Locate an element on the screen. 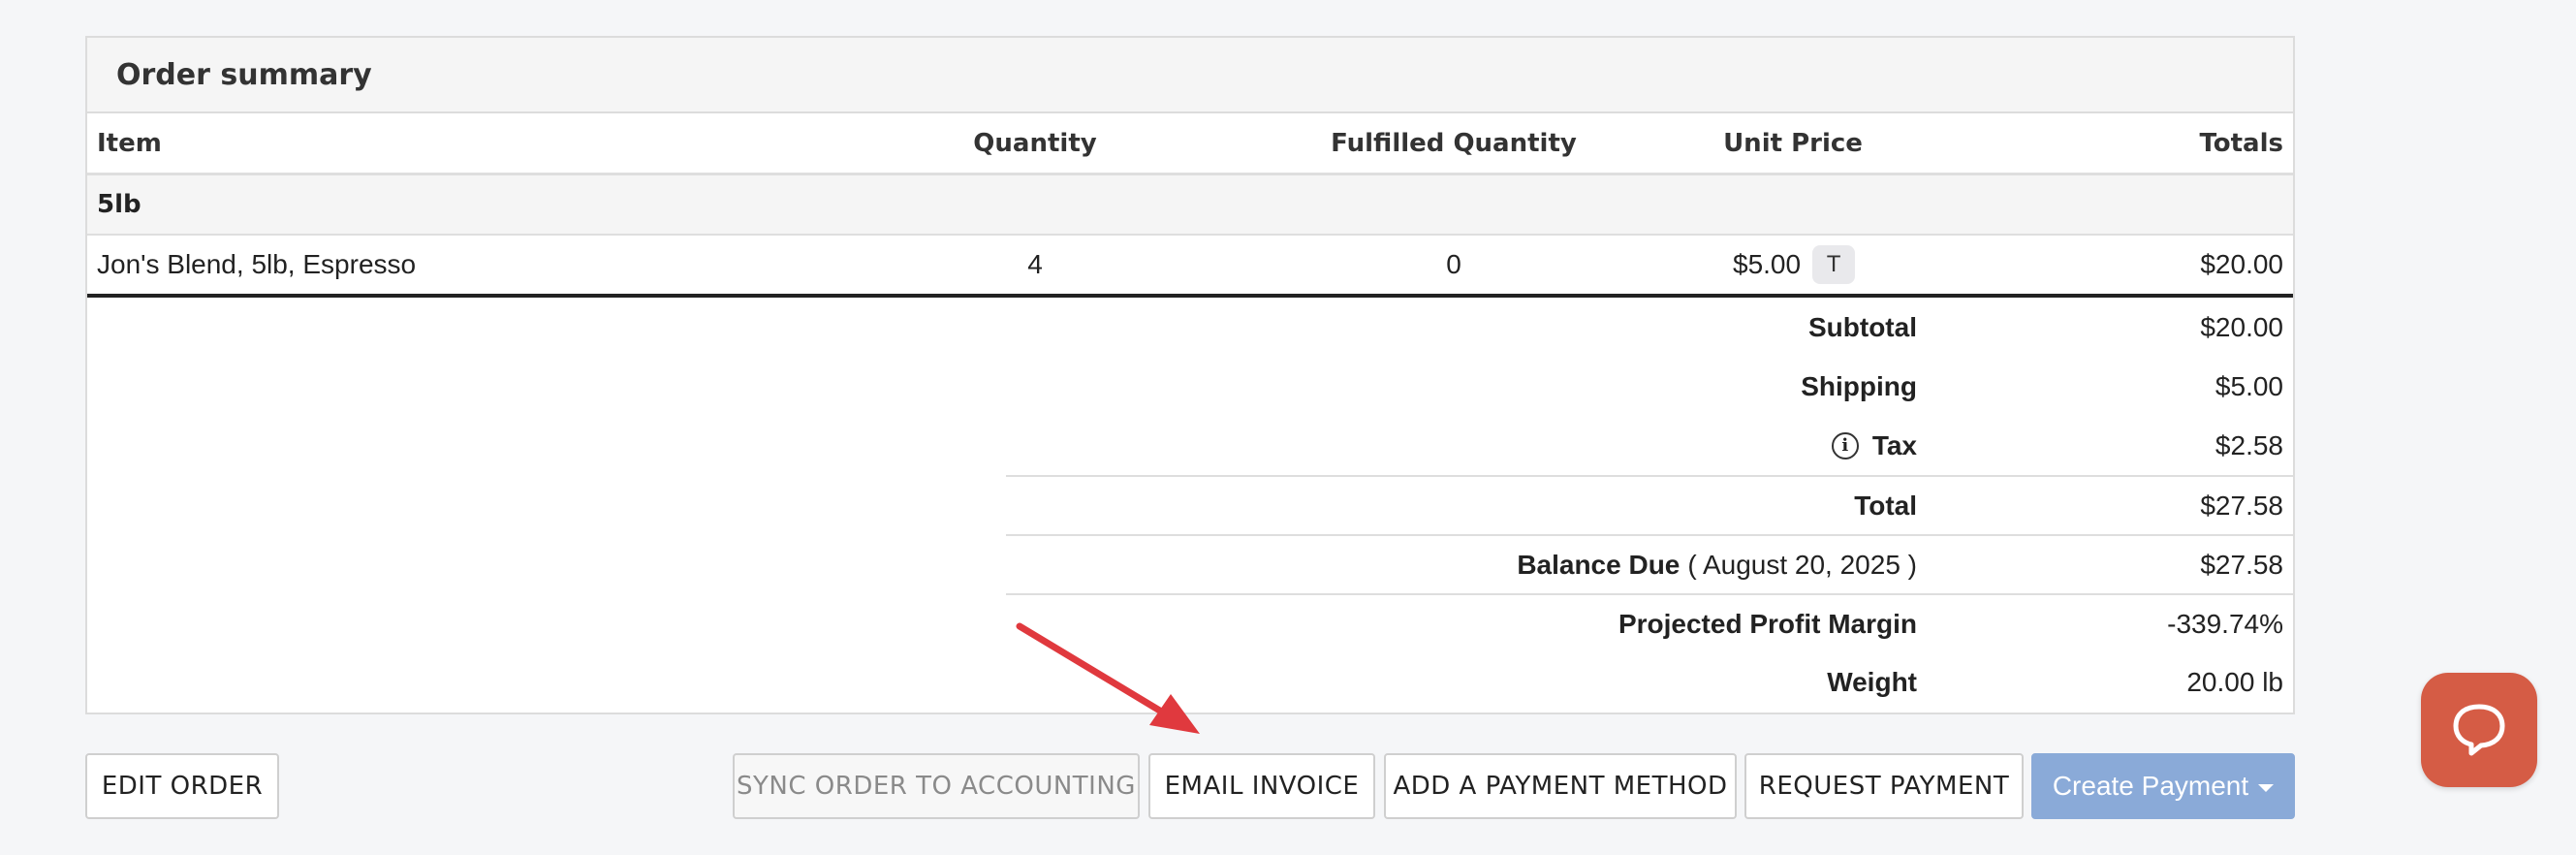  balance-due-row: Balance Due ( August 20, 2025 ) $27.58 is located at coordinates (1649, 563).